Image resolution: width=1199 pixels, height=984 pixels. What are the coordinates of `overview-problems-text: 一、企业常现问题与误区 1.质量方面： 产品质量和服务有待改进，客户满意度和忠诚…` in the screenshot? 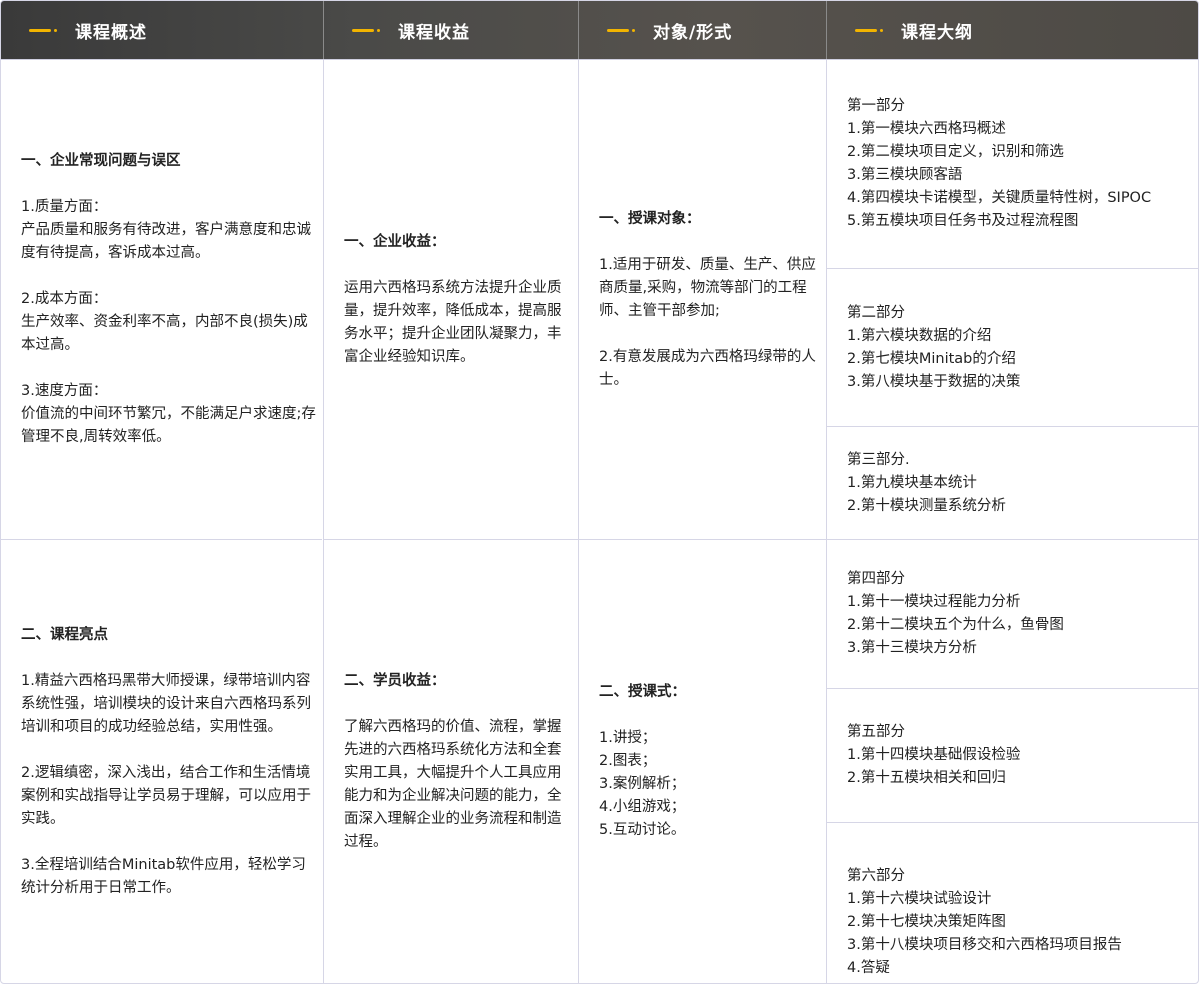 It's located at (161, 299).